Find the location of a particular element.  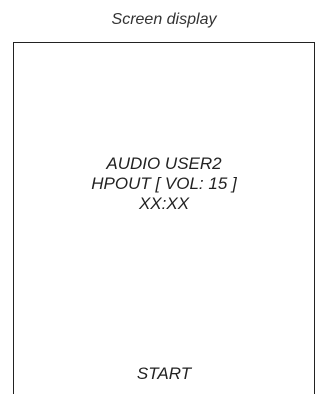

screen-info: AUDIO USER2 HPOUT [ VOL: 15 ] XX:XX is located at coordinates (164, 184).